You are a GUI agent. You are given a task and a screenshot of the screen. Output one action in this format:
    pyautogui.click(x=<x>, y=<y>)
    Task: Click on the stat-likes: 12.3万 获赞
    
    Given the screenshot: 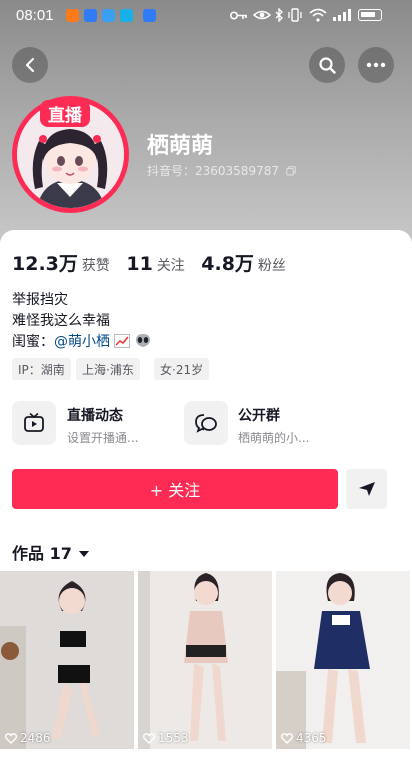 What is the action you would take?
    pyautogui.click(x=69, y=264)
    